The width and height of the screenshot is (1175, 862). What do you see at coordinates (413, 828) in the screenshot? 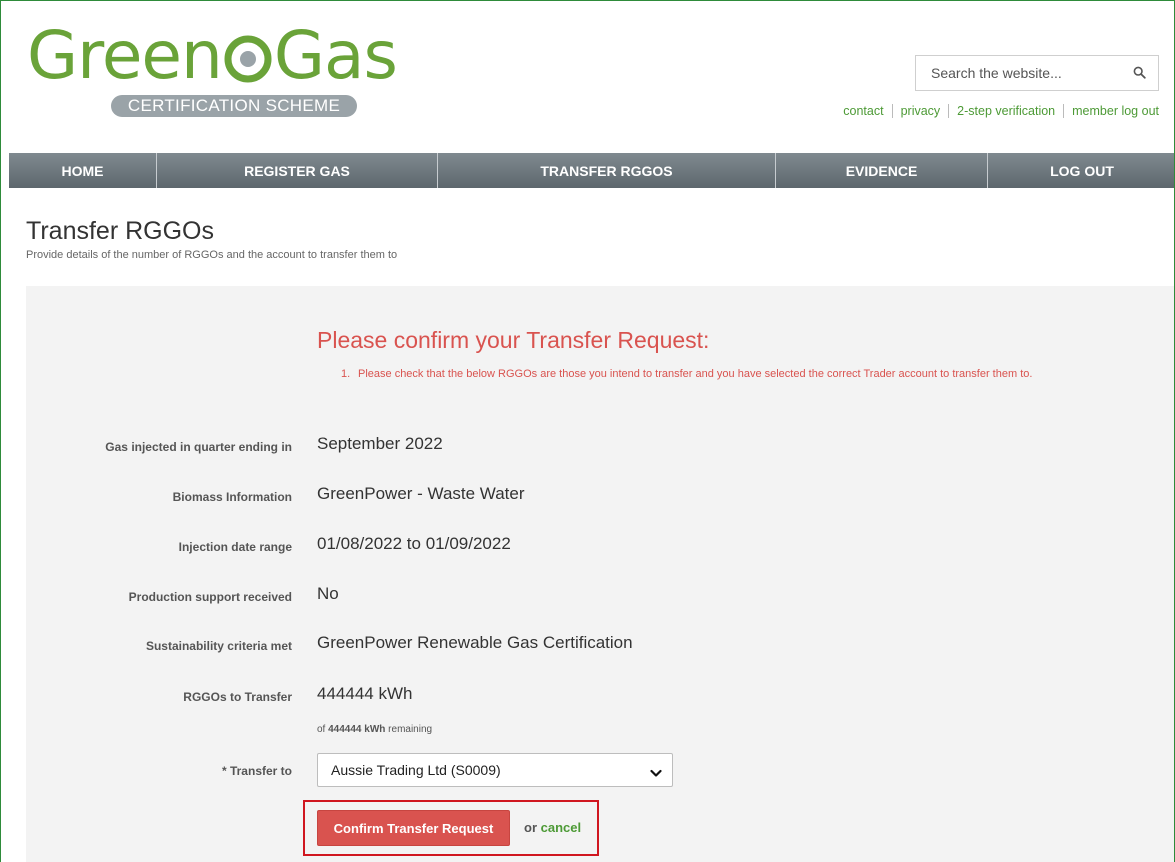
I see `confirm-transfer-button: Confirm Transfer Request` at bounding box center [413, 828].